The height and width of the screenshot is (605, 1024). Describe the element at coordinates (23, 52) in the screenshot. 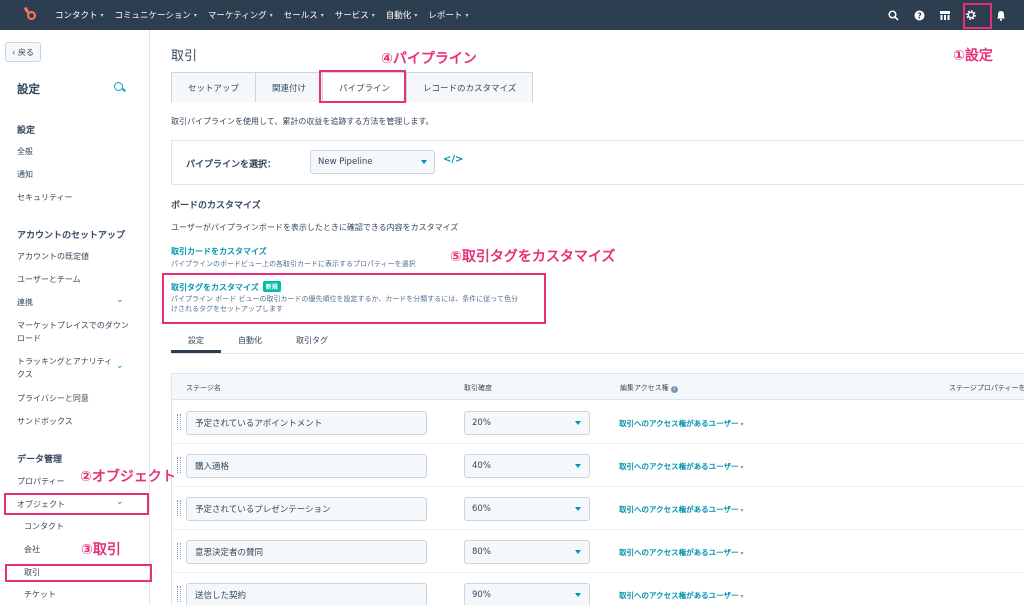

I see `back-button: ‹ 戻る` at that location.